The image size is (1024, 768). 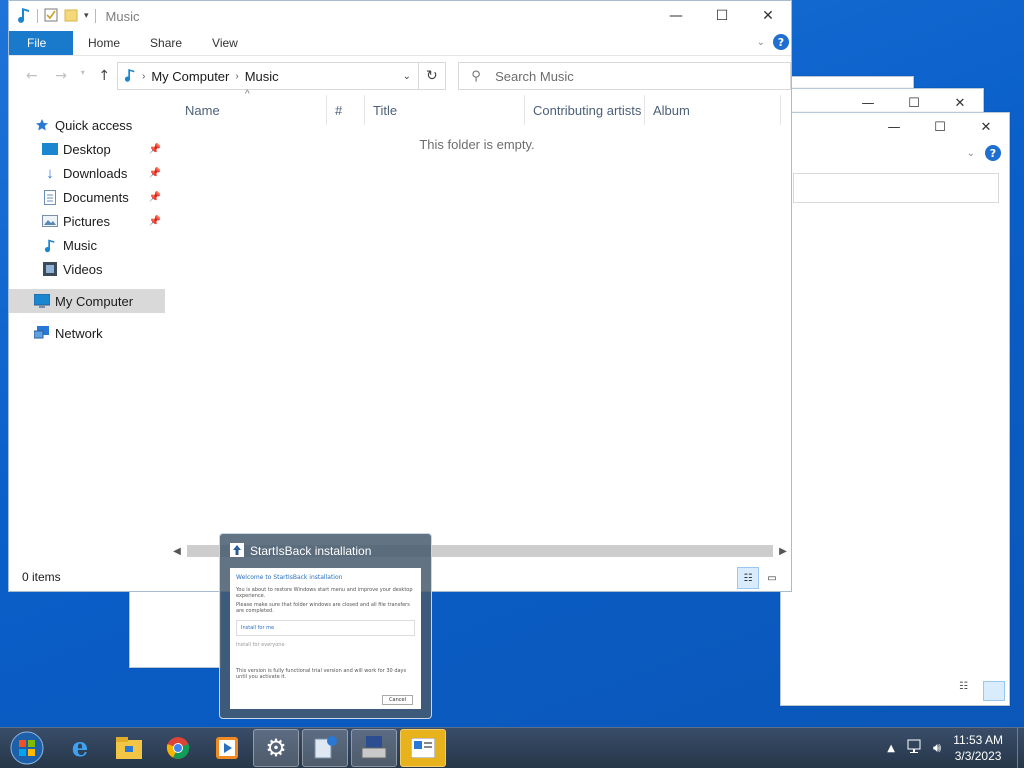 What do you see at coordinates (289, 577) in the screenshot?
I see `preview-heading: Welcome to StartIsBack installation` at bounding box center [289, 577].